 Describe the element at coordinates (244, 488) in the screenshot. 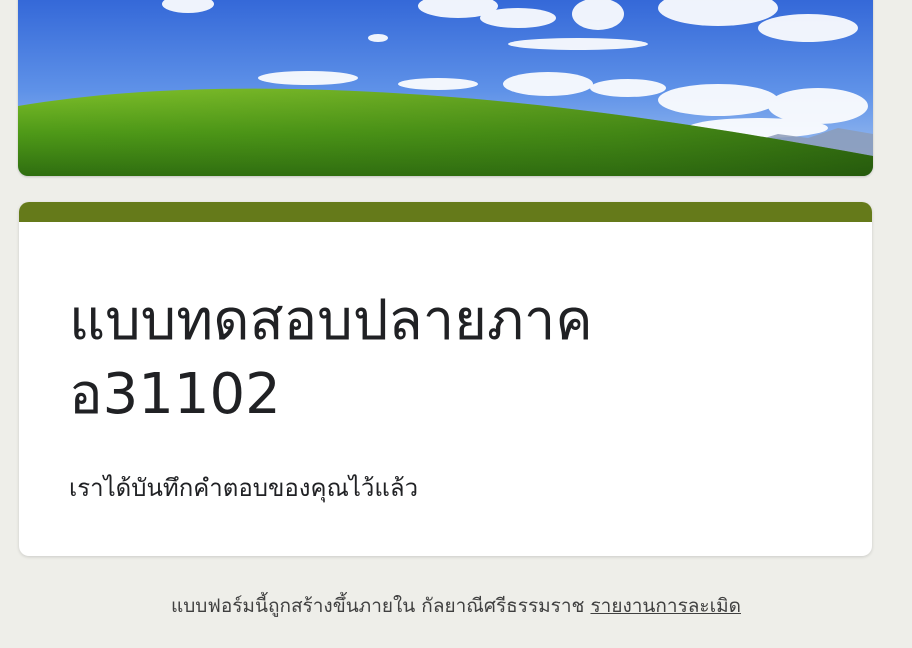

I see `confirmation-message: เราได้บันทึกคำตอบของคุณไว้แล้ว` at that location.